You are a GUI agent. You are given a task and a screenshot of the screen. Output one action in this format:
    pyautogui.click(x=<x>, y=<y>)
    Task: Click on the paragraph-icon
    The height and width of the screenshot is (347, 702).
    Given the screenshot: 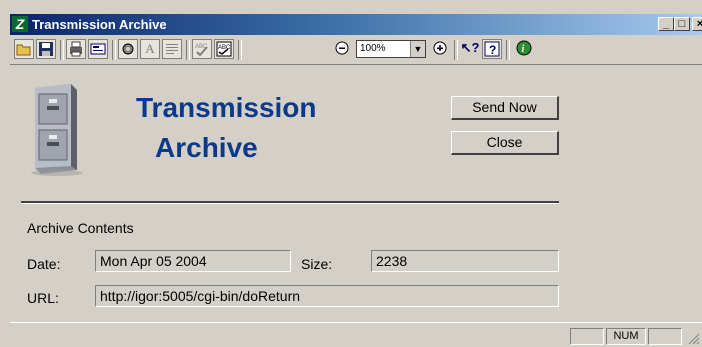 What is the action you would take?
    pyautogui.click(x=172, y=49)
    